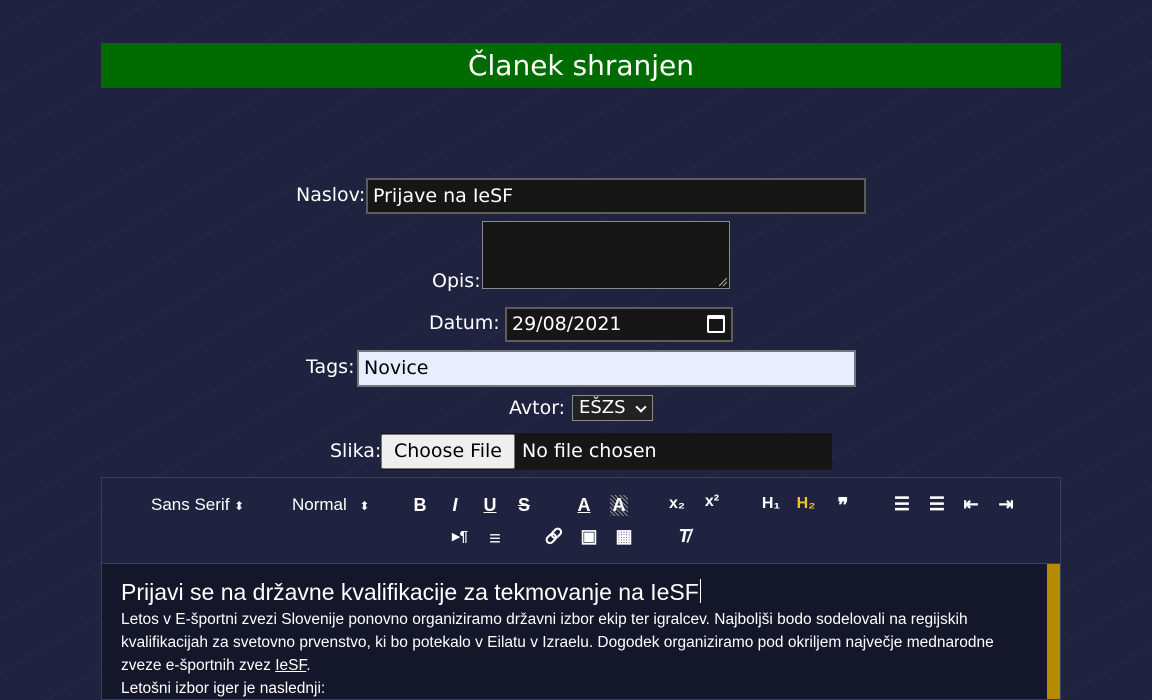 The width and height of the screenshot is (1152, 700). I want to click on tags-input: Novice, so click(606, 368).